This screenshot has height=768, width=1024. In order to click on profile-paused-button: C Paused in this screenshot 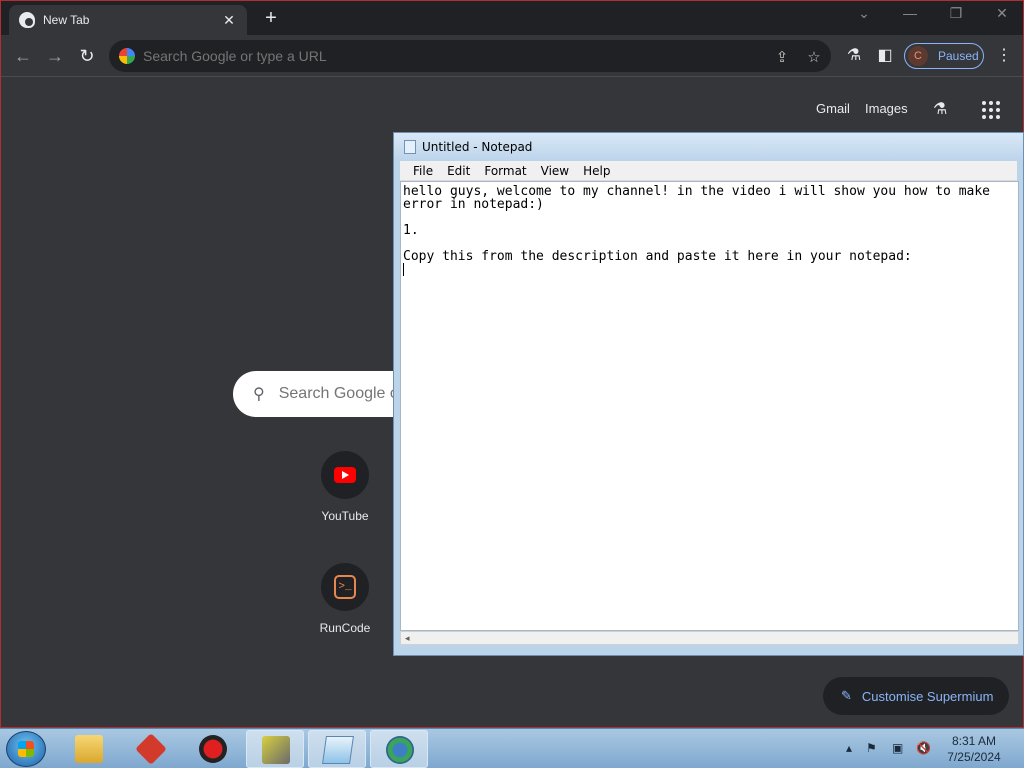, I will do `click(944, 56)`.